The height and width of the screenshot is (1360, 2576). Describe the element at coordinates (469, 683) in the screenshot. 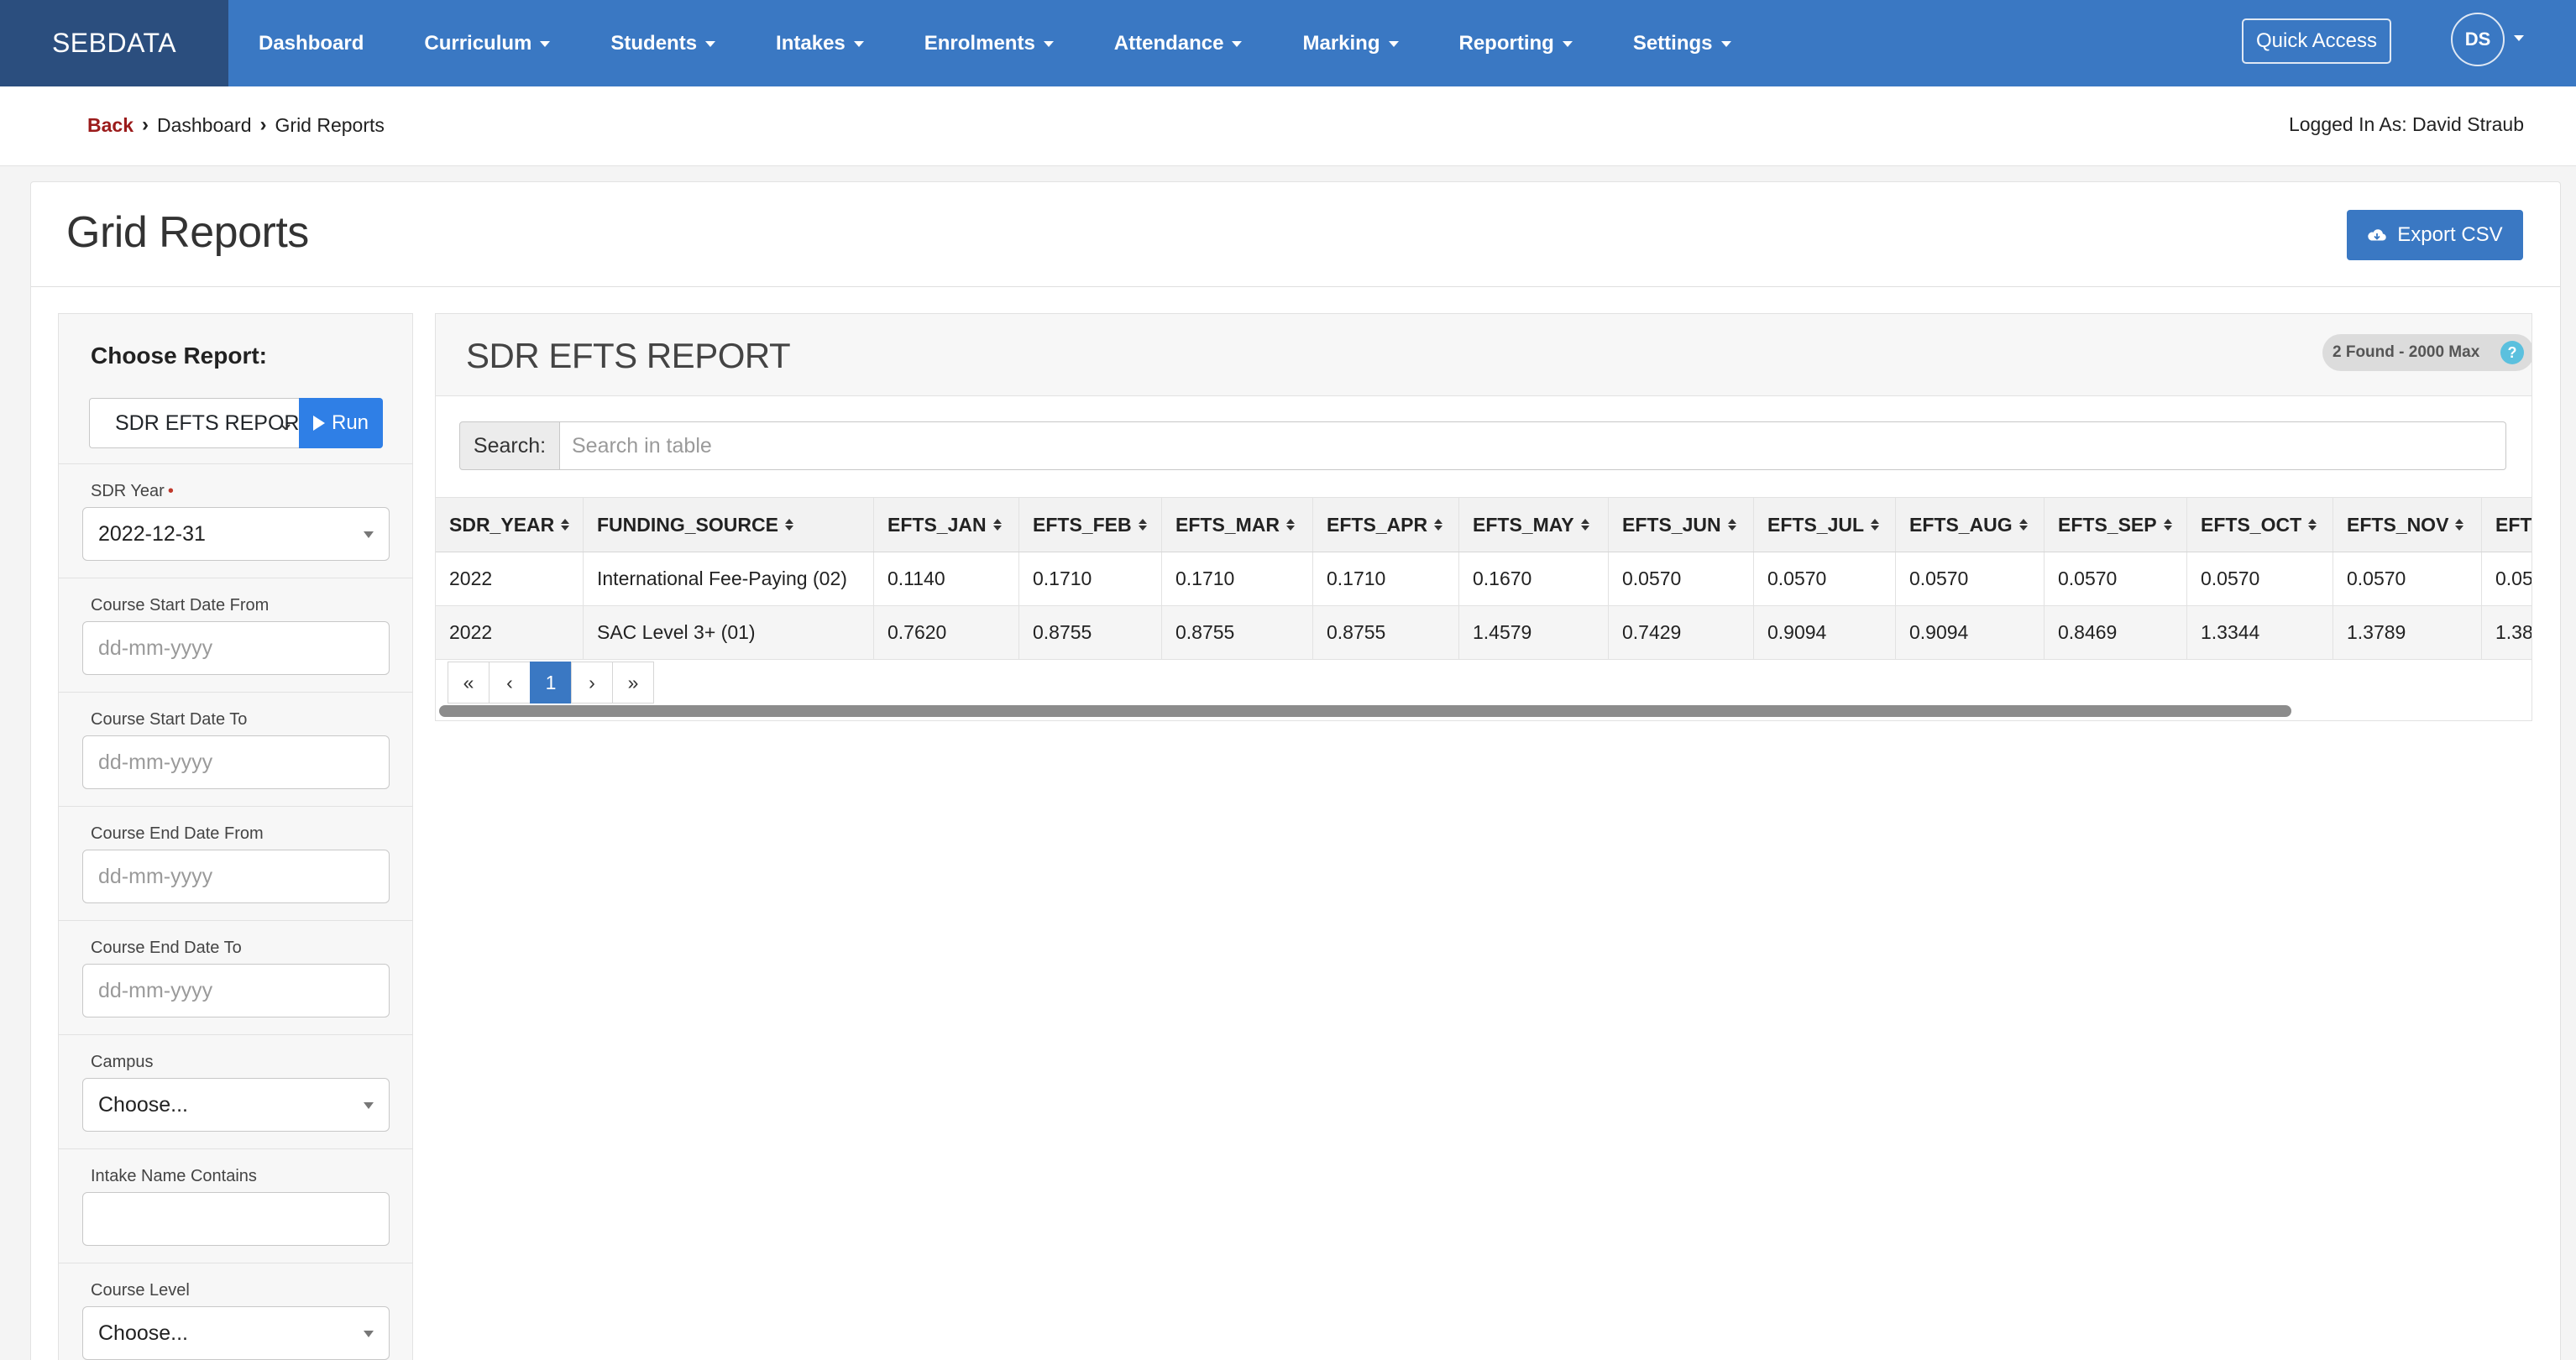

I see `first-page-button: «` at that location.